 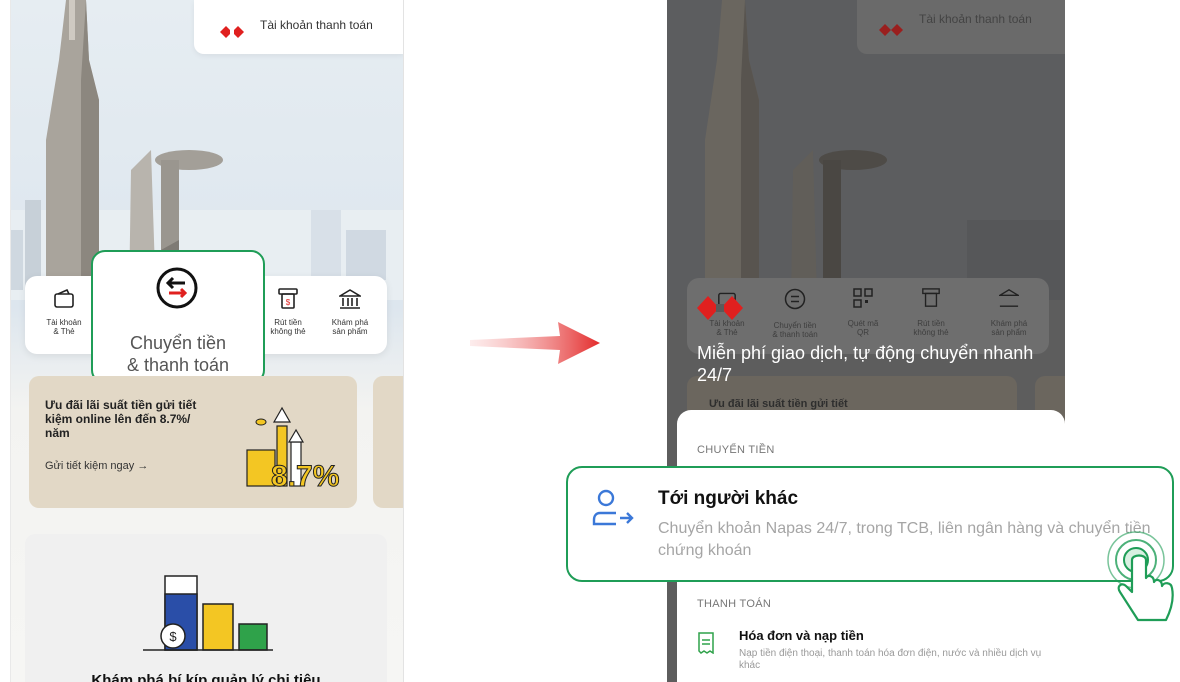 I want to click on explore-title: Khám phá bí kíp quản lý chi tiêu, so click(x=206, y=677).